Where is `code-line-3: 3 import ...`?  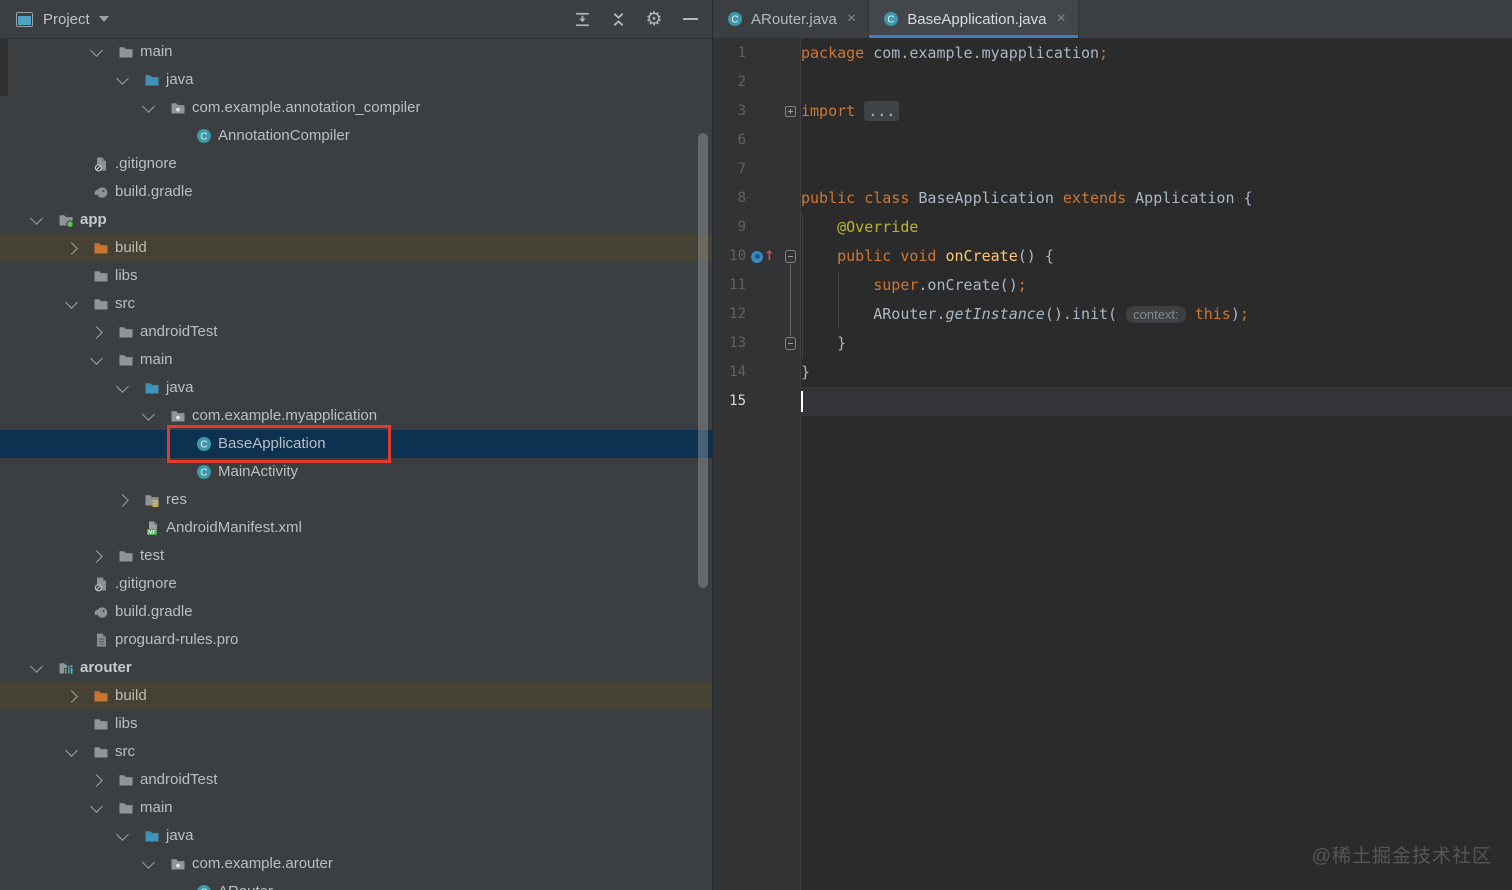 code-line-3: 3 import ... is located at coordinates (1112, 111).